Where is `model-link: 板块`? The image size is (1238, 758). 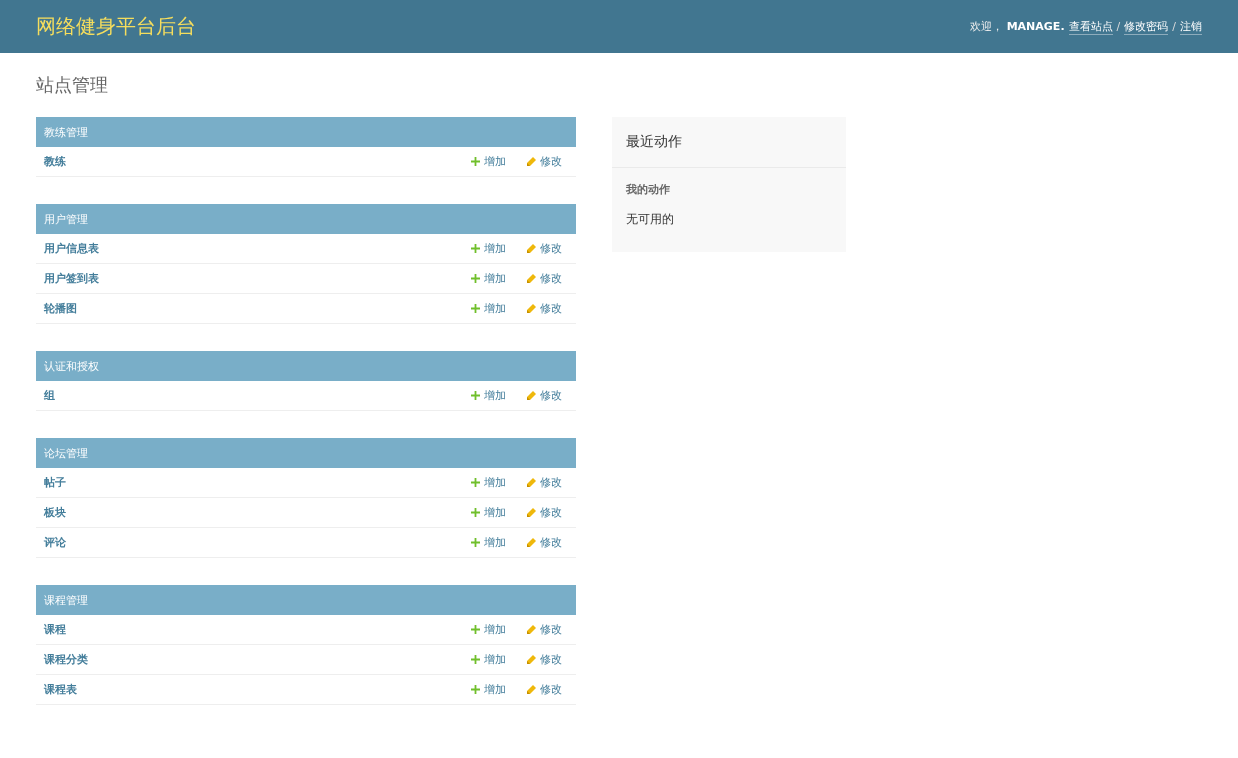
model-link: 板块 is located at coordinates (247, 512).